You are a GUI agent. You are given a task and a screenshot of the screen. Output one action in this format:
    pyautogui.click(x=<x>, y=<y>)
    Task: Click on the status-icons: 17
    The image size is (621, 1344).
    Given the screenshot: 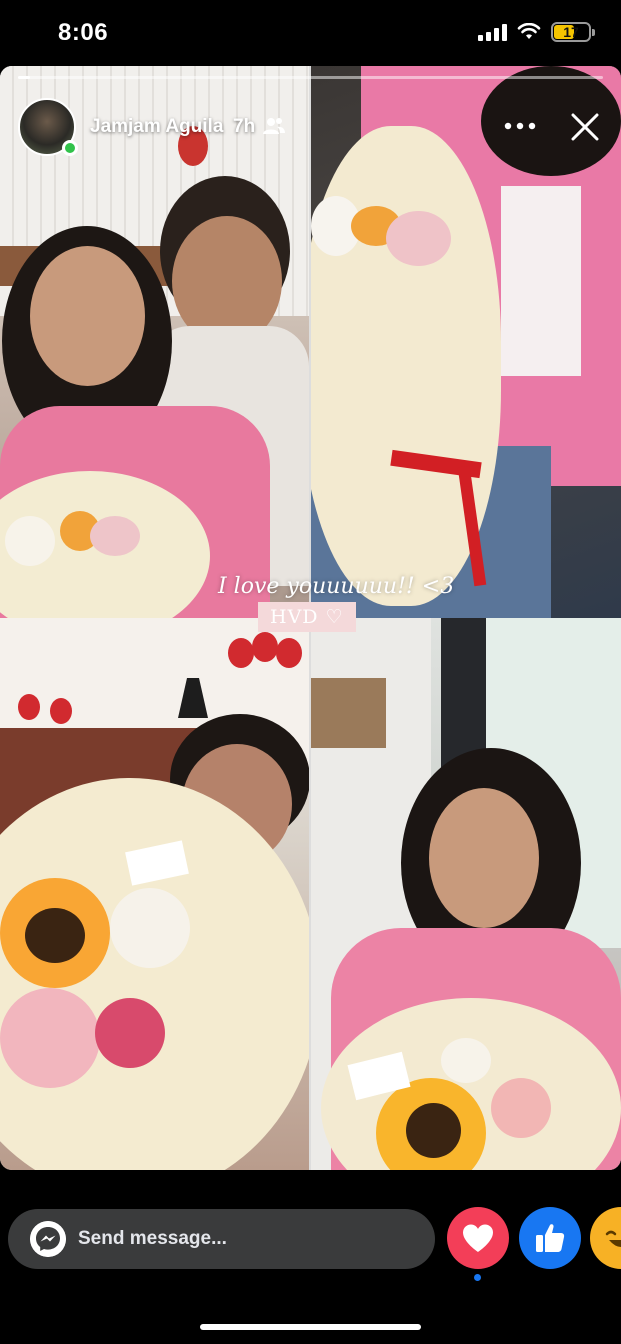 What is the action you would take?
    pyautogui.click(x=536, y=32)
    